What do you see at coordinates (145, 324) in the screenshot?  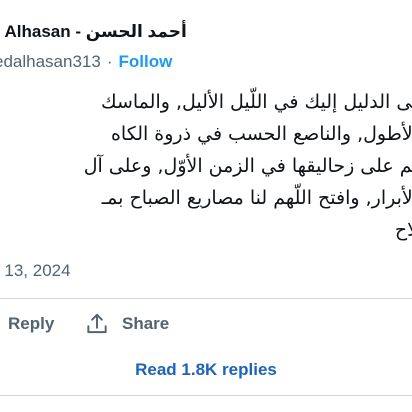 I see `share-button: Share` at bounding box center [145, 324].